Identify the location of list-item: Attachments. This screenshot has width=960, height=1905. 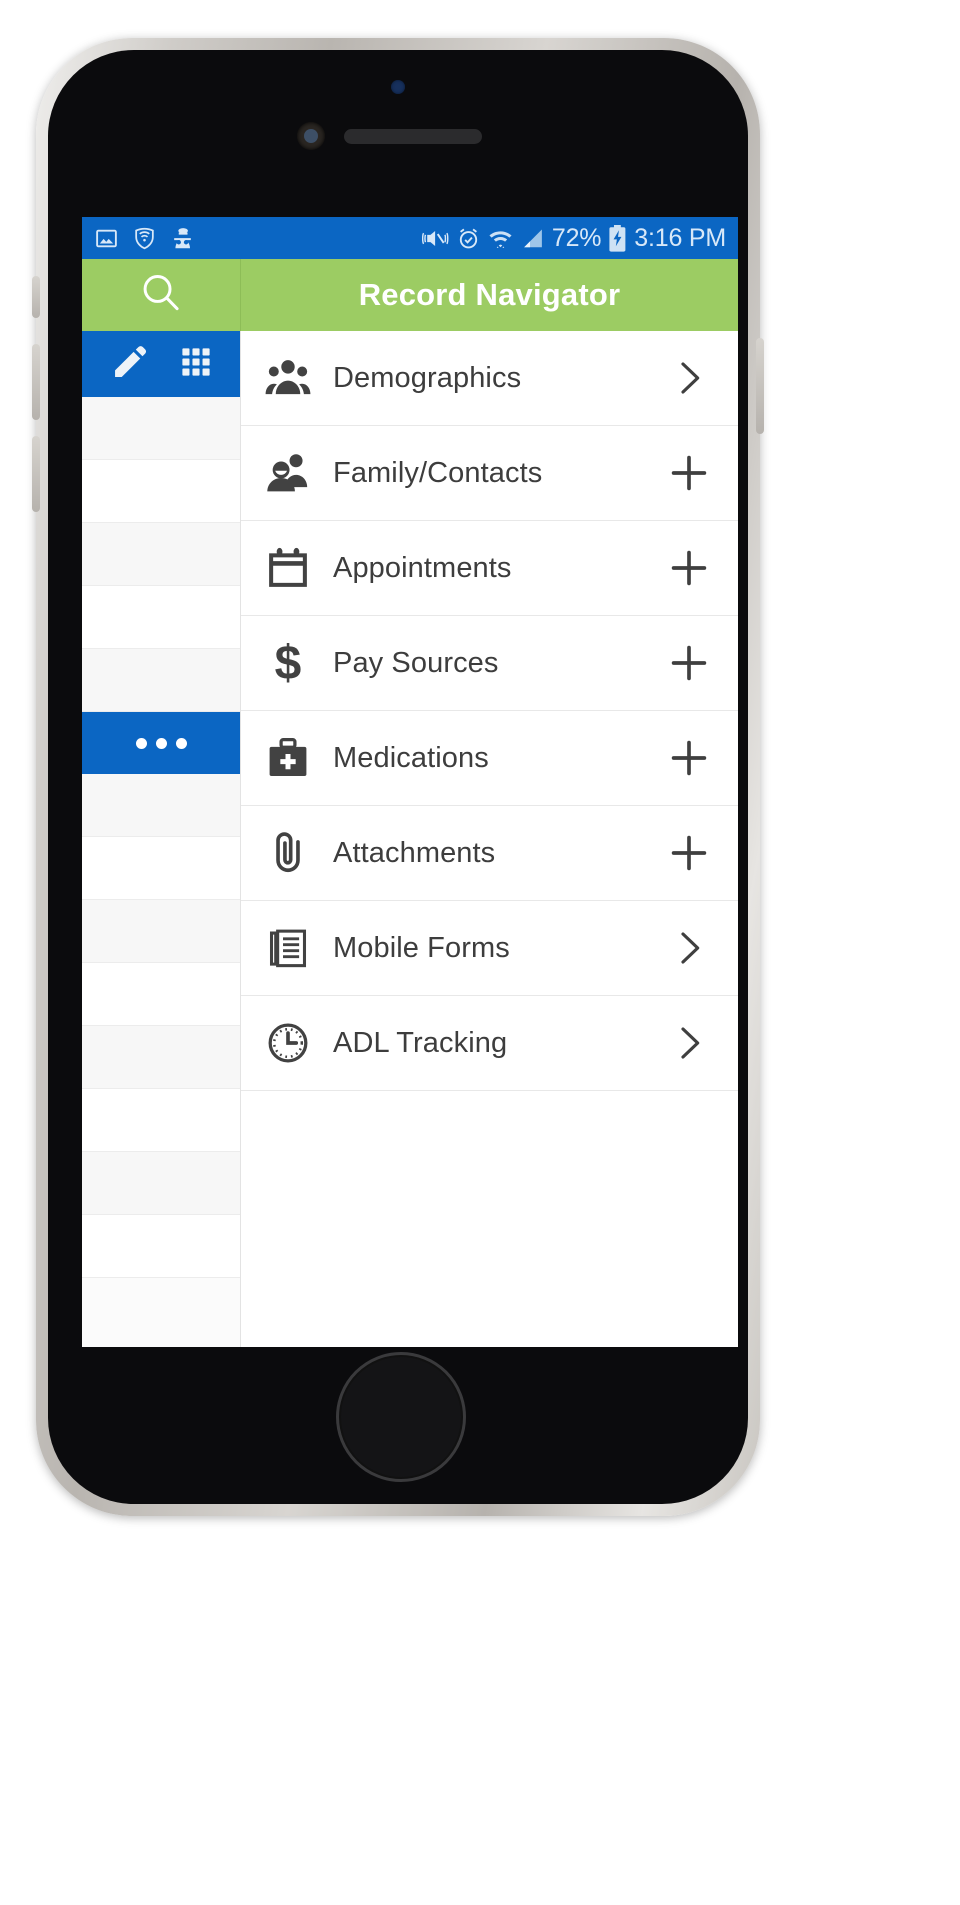
(489, 853).